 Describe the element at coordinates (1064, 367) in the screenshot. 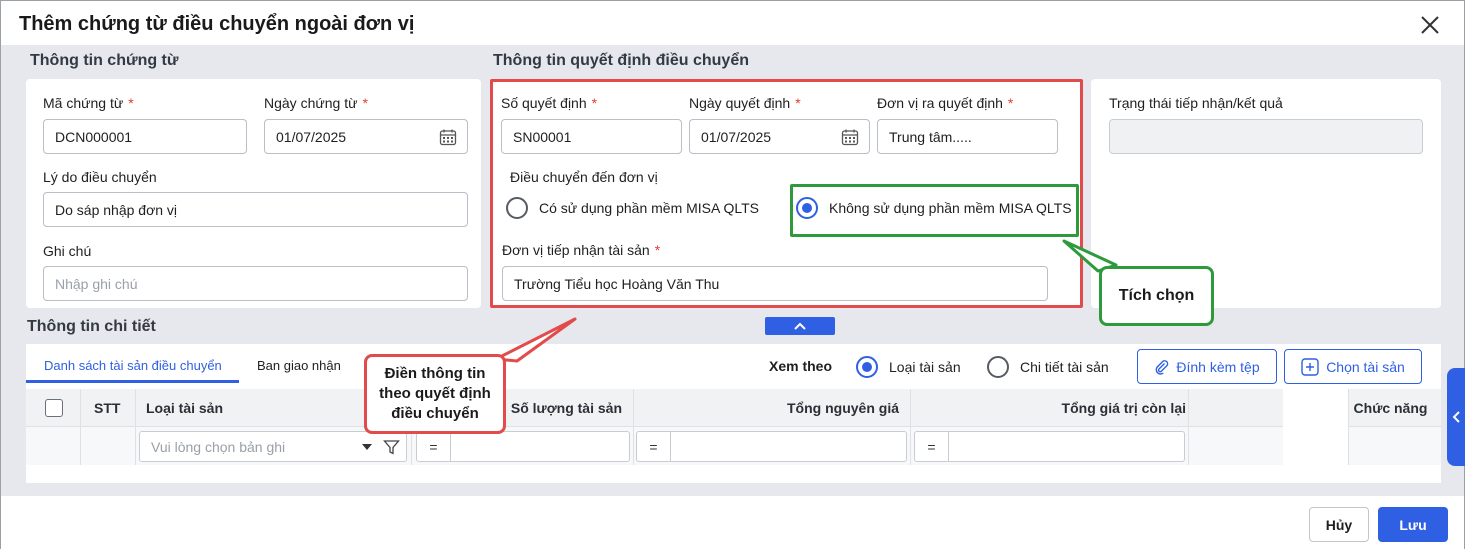

I see `radio-view-asset-detail-label: Chi tiết tài sản` at that location.